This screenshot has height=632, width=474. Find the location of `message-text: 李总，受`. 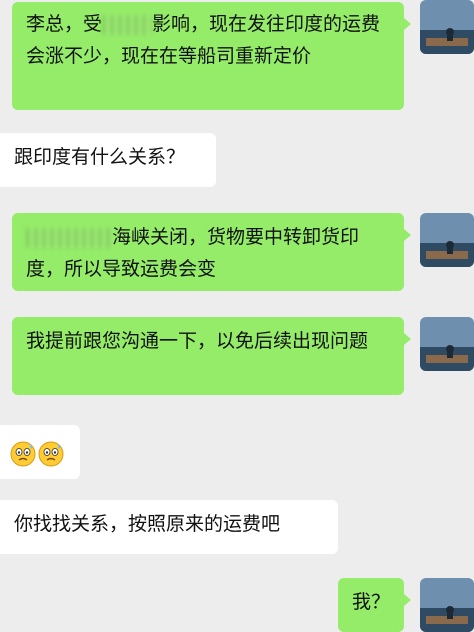

message-text: 李总，受 is located at coordinates (64, 24).